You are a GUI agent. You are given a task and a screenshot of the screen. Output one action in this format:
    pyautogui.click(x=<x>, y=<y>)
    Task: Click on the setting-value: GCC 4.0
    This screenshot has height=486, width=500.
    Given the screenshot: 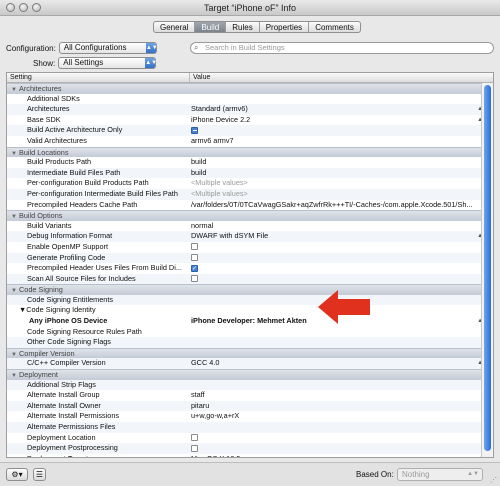 What is the action you would take?
    pyautogui.click(x=335, y=363)
    